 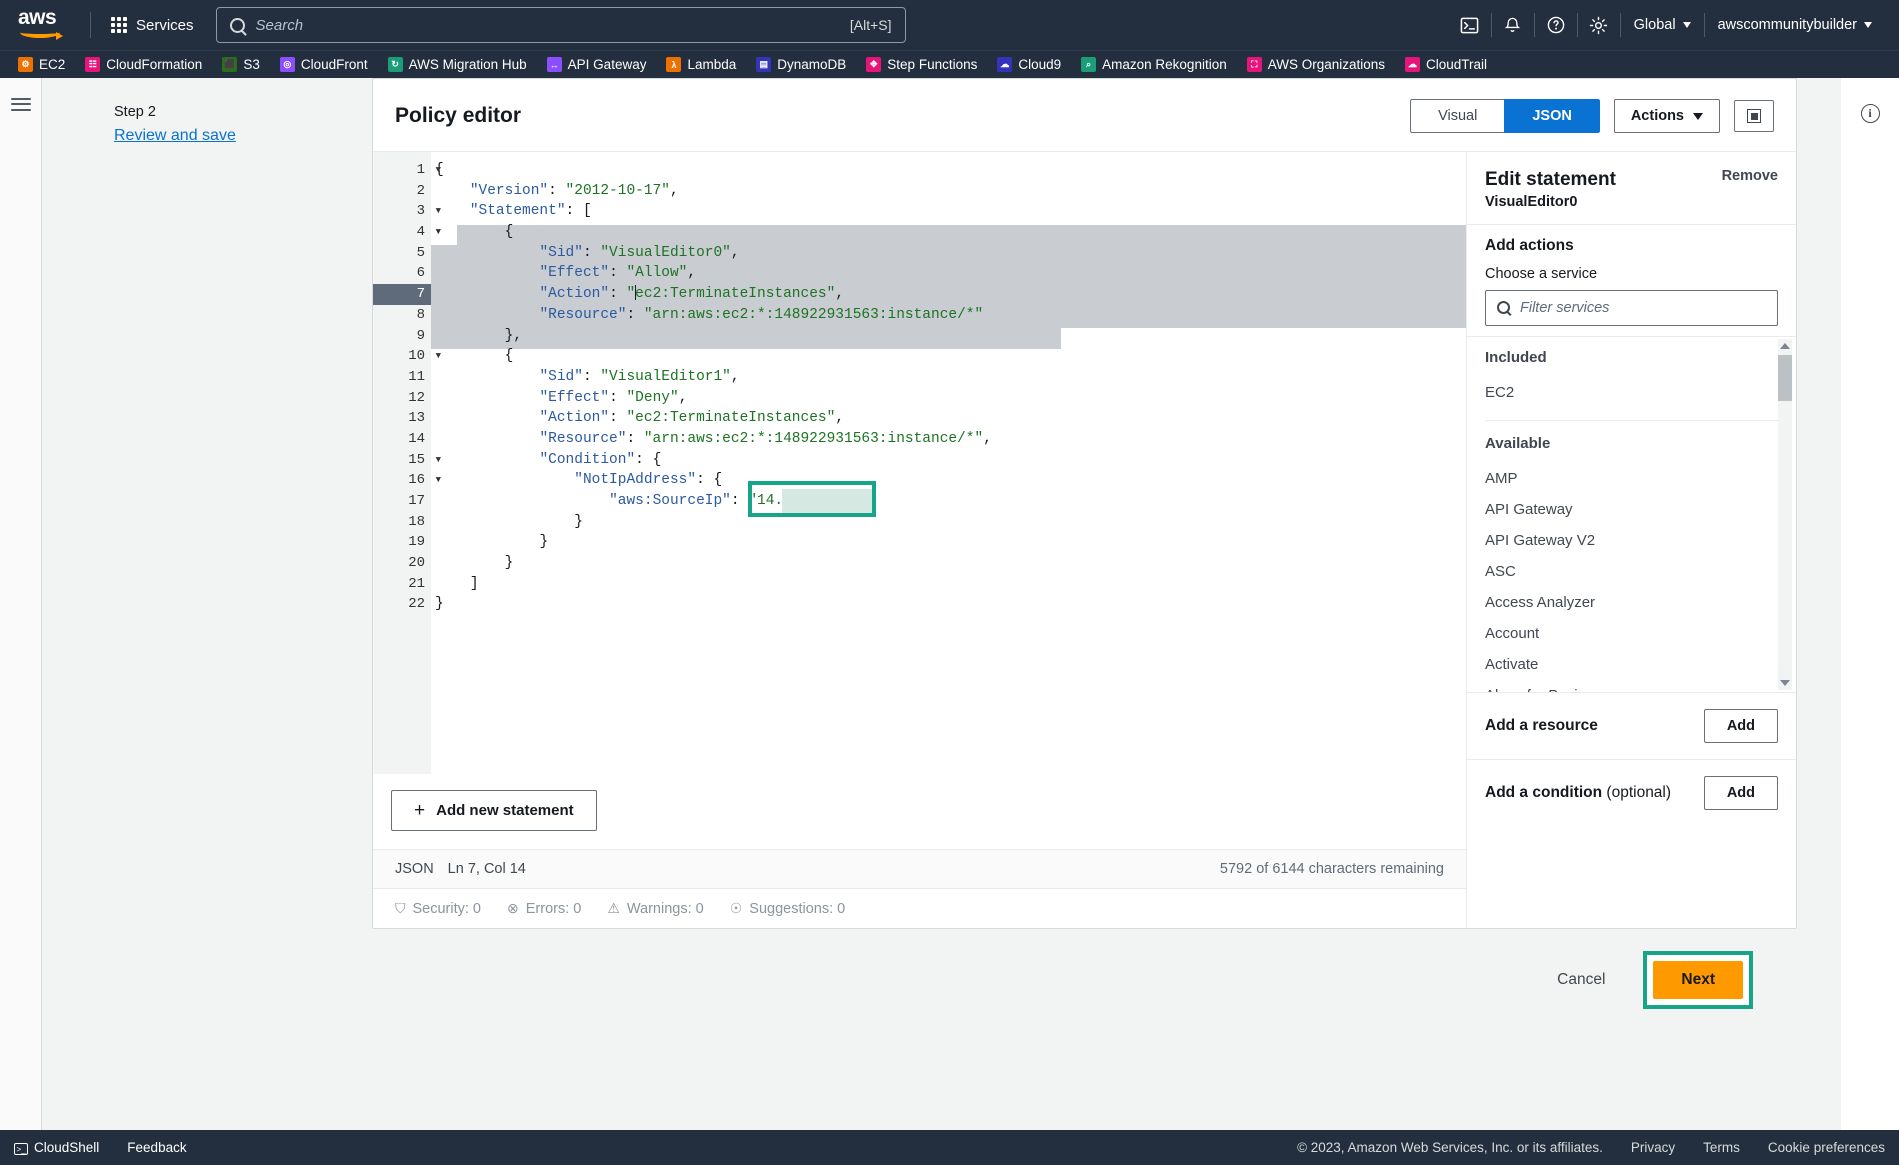 I want to click on service-shortcut-aws-migration-hub: ↻ AWS Migration Hub, so click(x=457, y=64).